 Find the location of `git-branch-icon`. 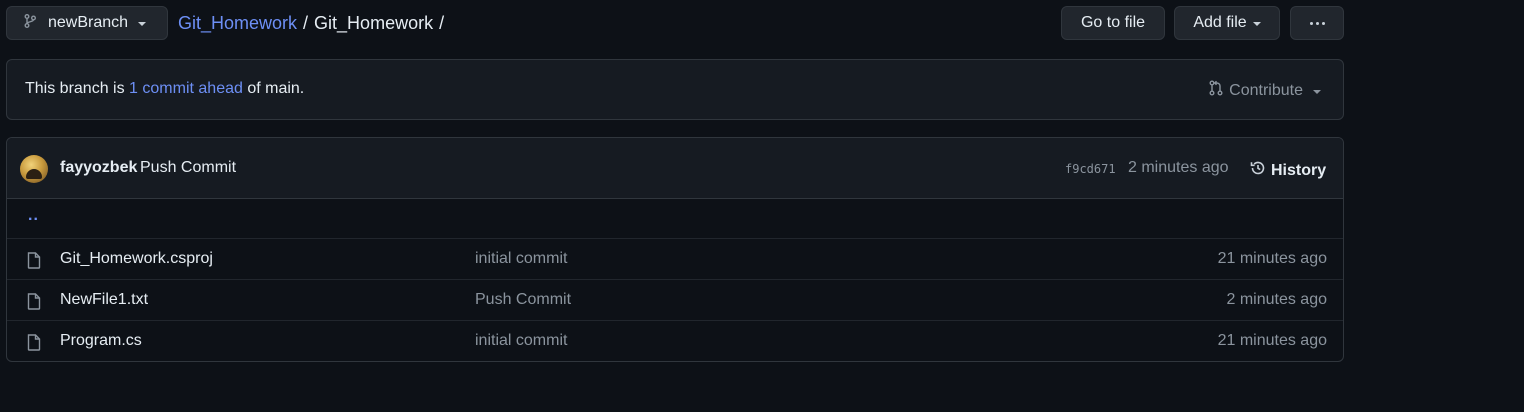

git-branch-icon is located at coordinates (30, 23).